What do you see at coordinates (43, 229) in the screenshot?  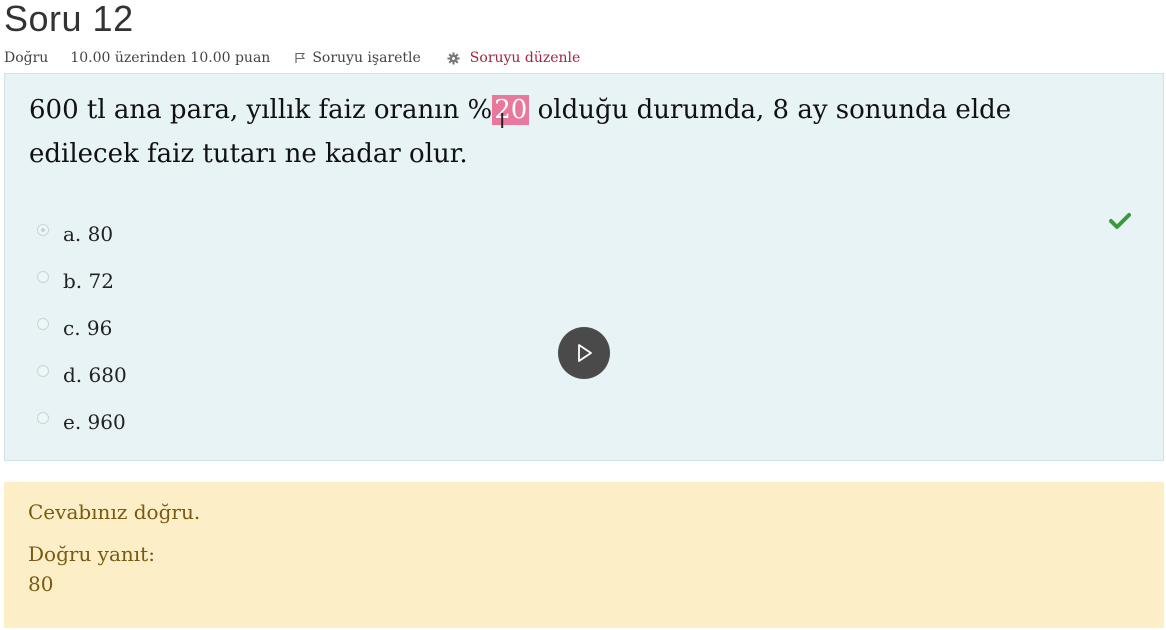 I see `answer-radio-a` at bounding box center [43, 229].